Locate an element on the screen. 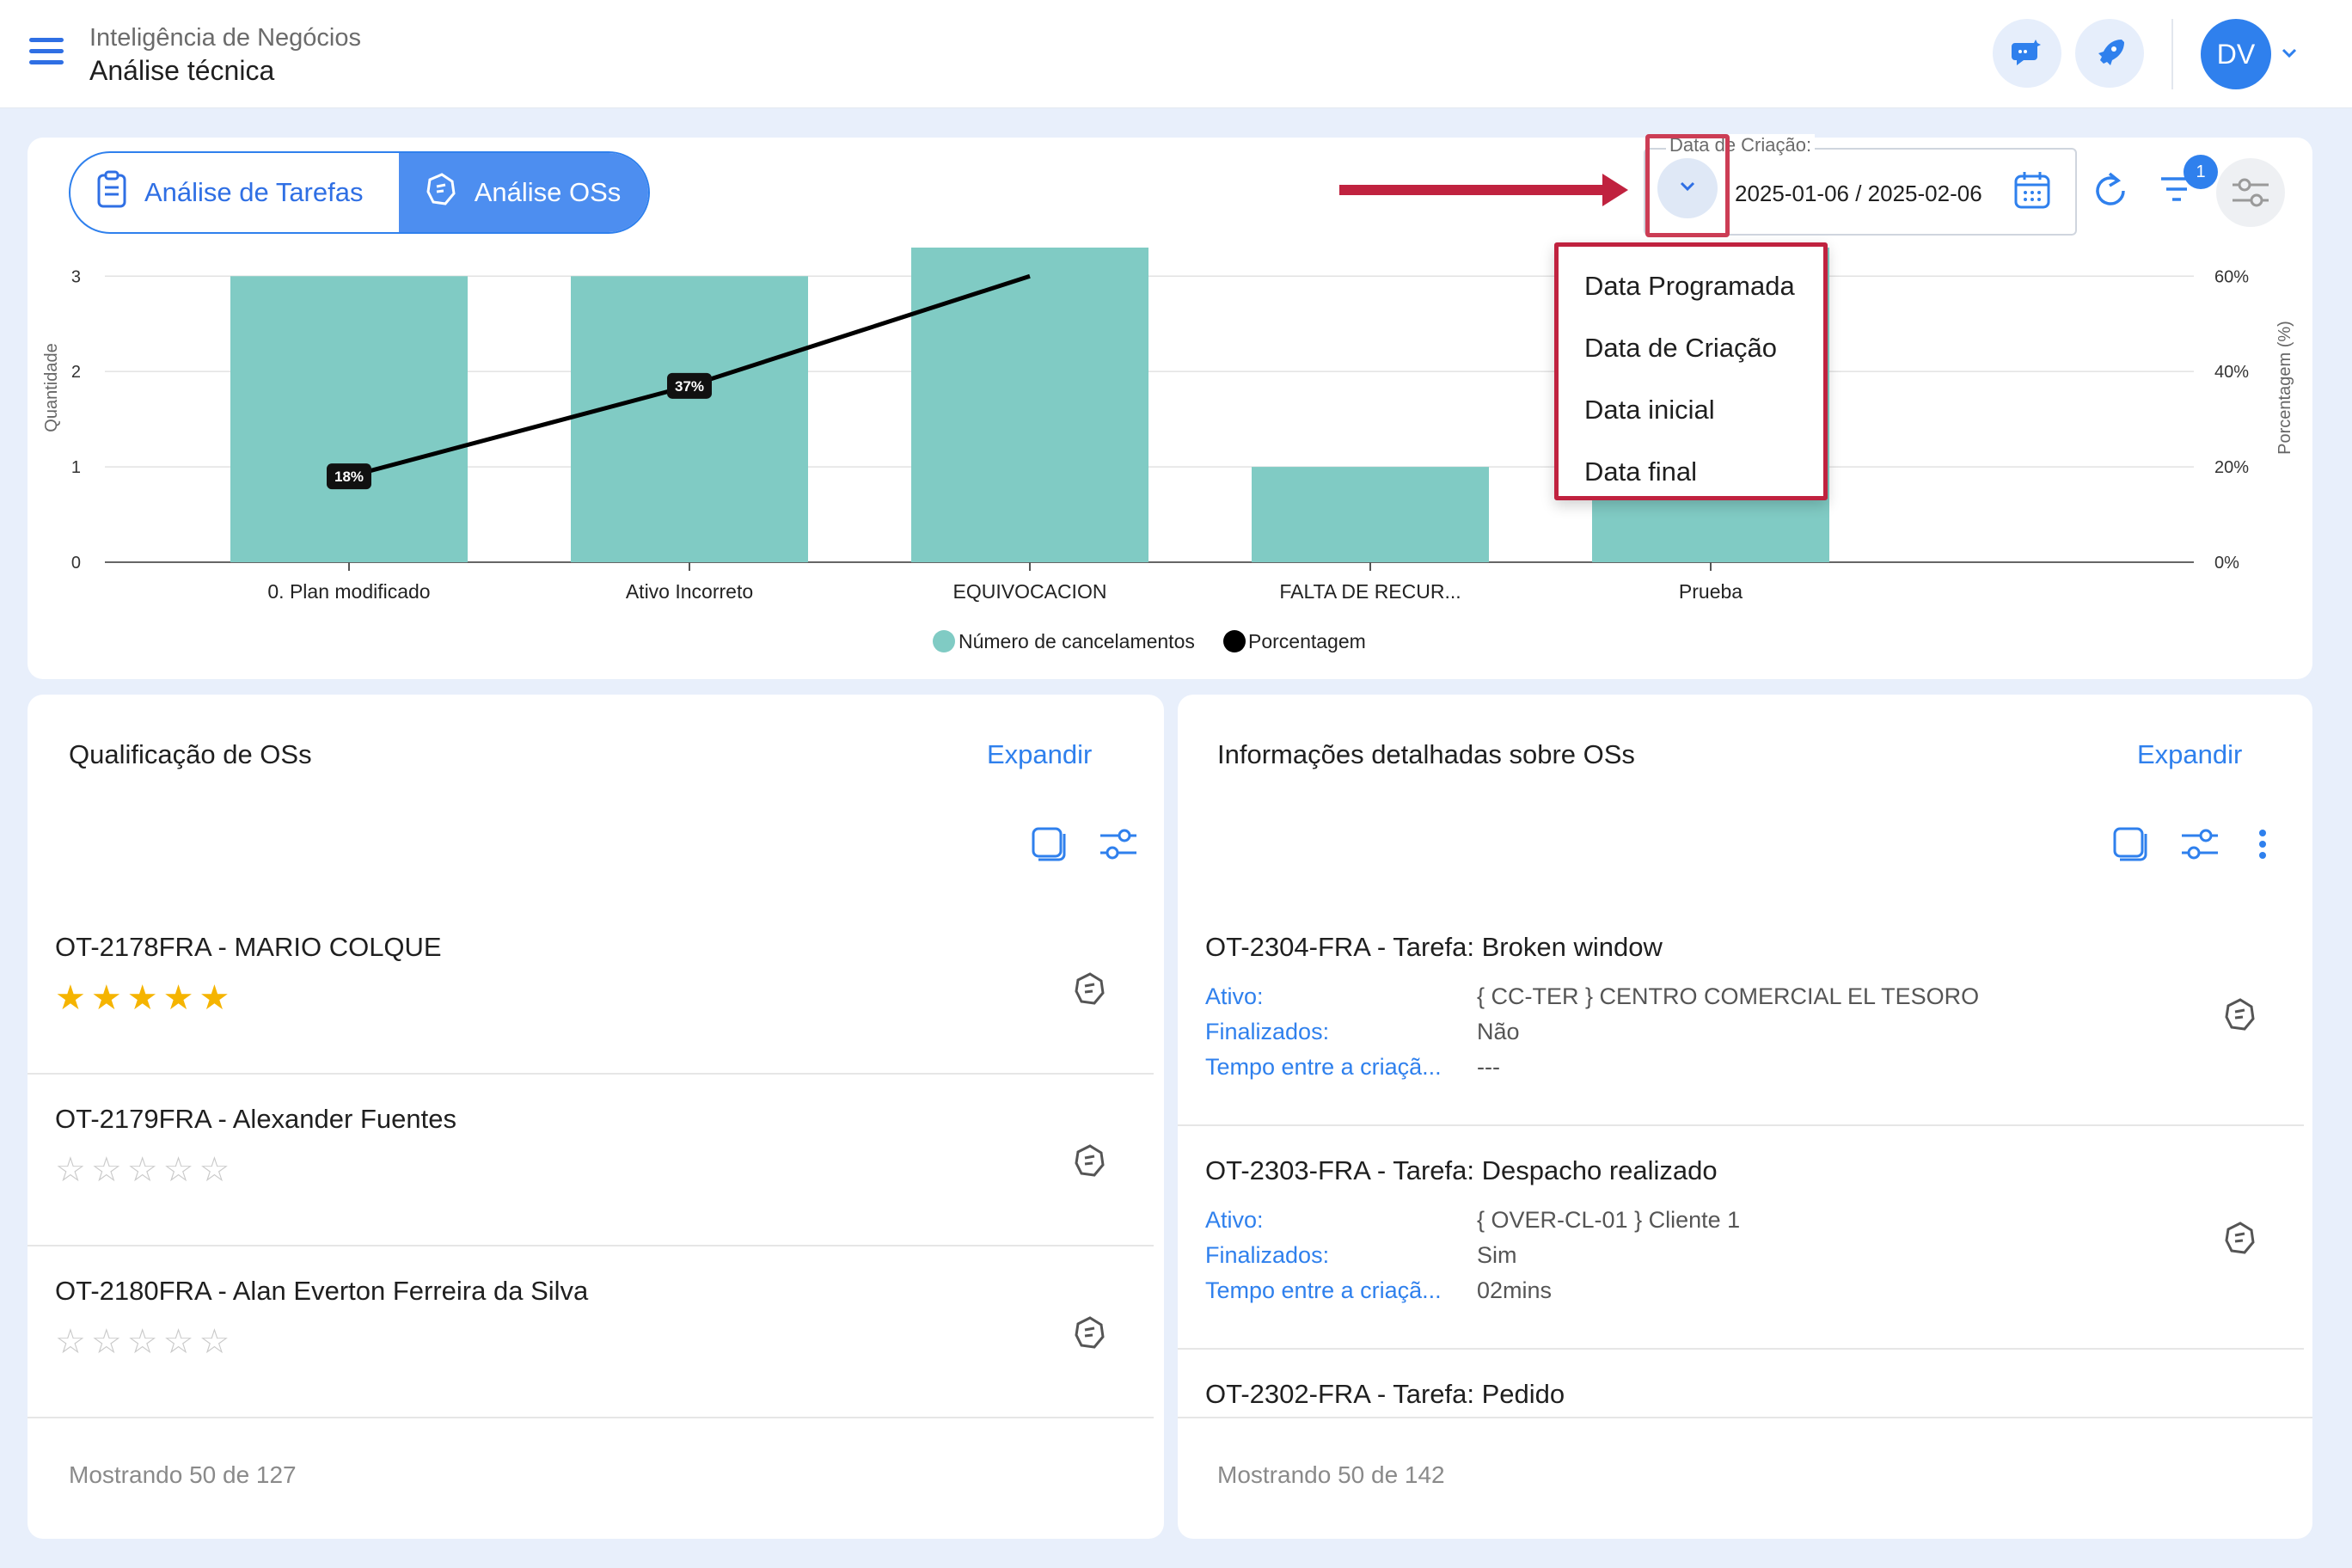  field-value: 02mins is located at coordinates (1515, 1290).